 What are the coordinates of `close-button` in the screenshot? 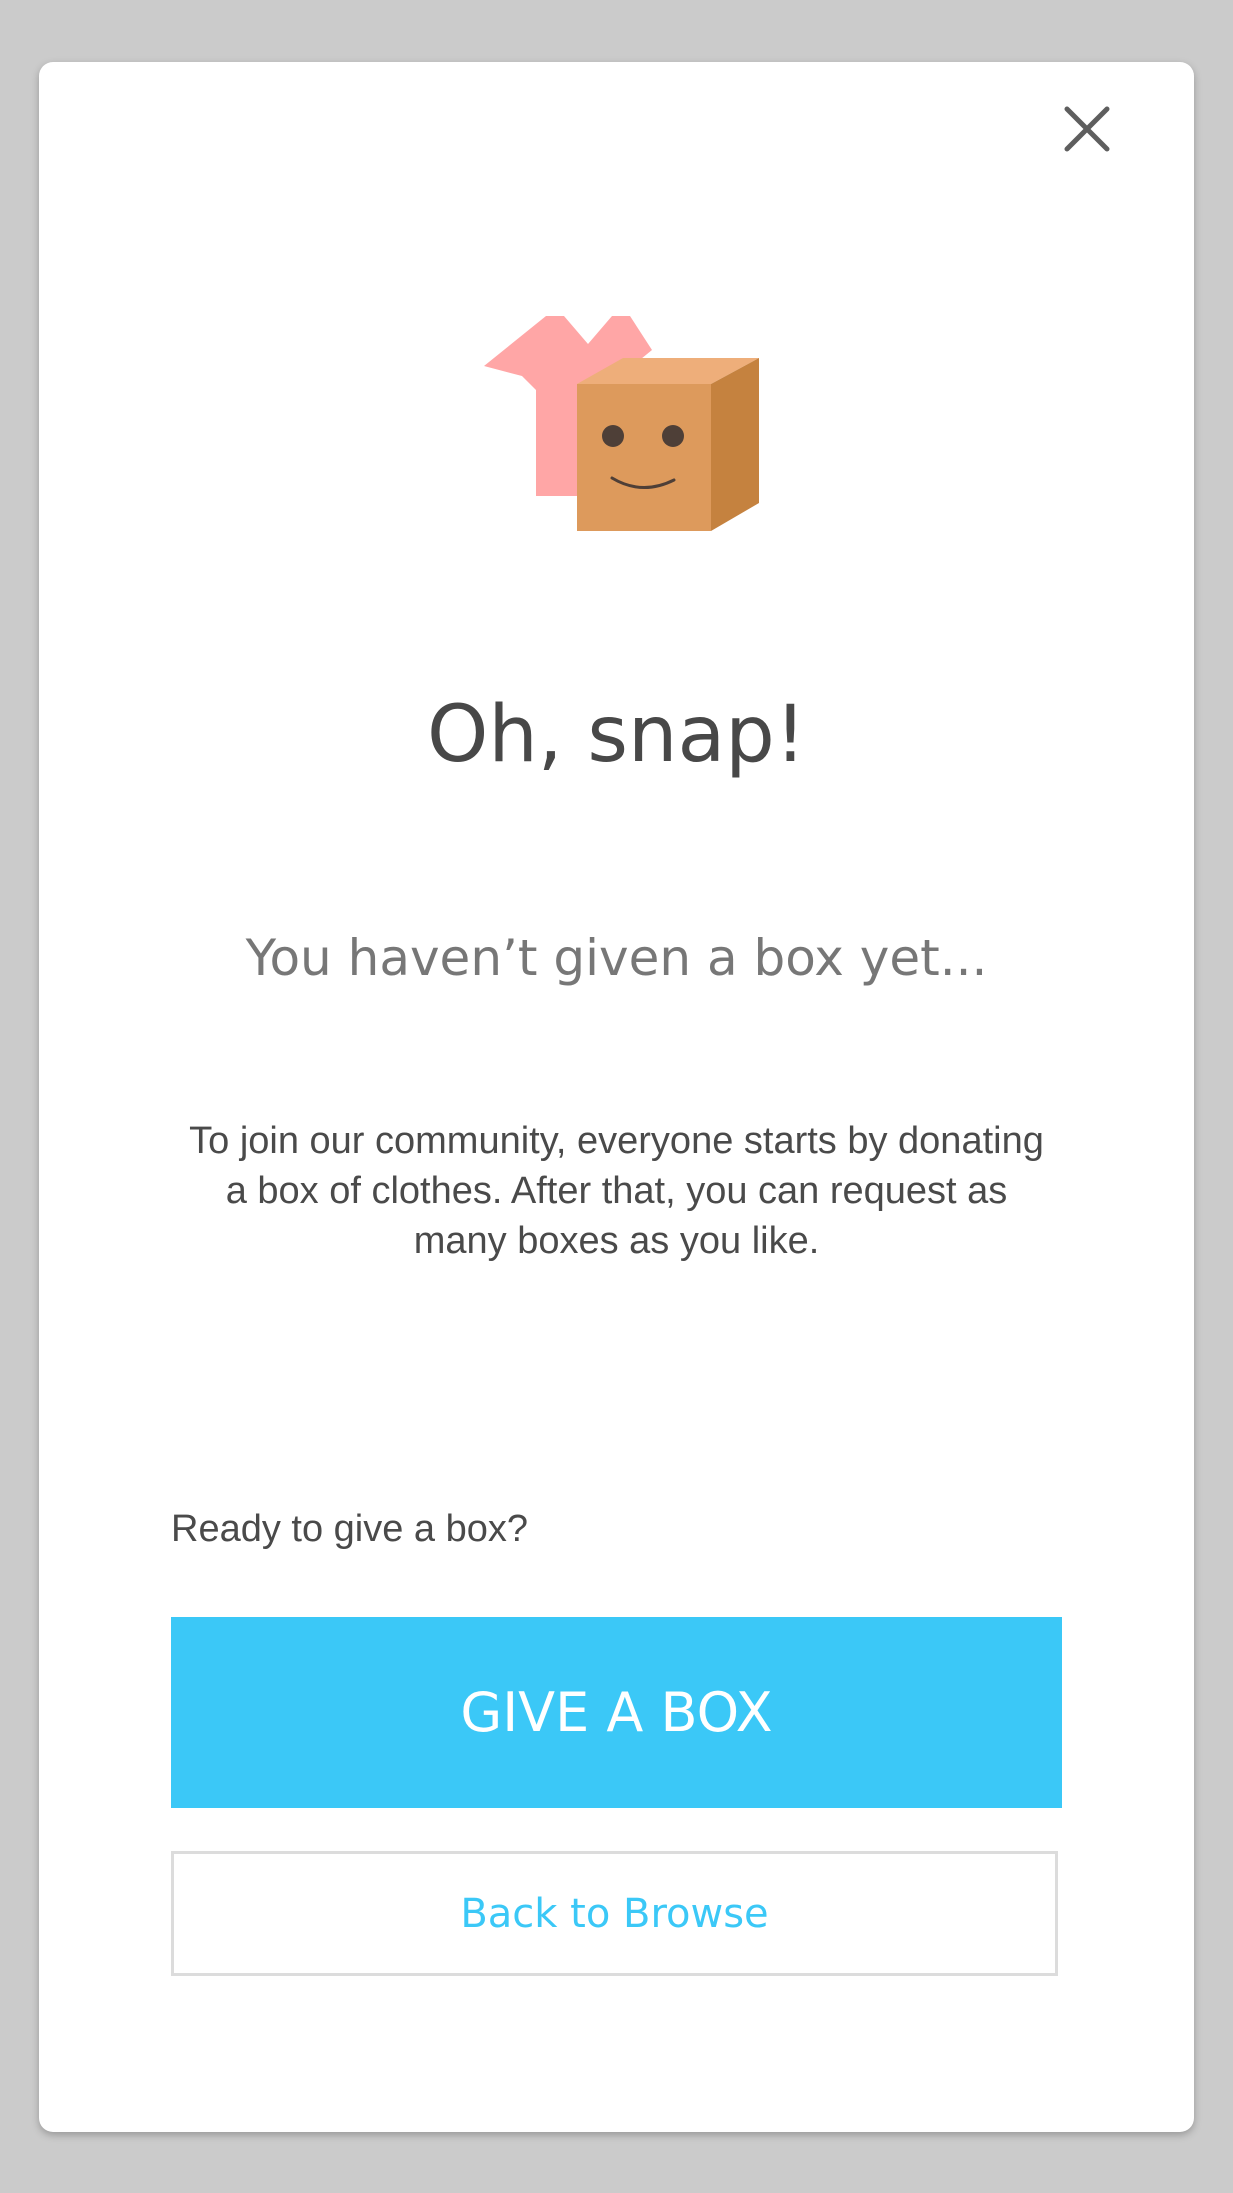 It's located at (1087, 129).